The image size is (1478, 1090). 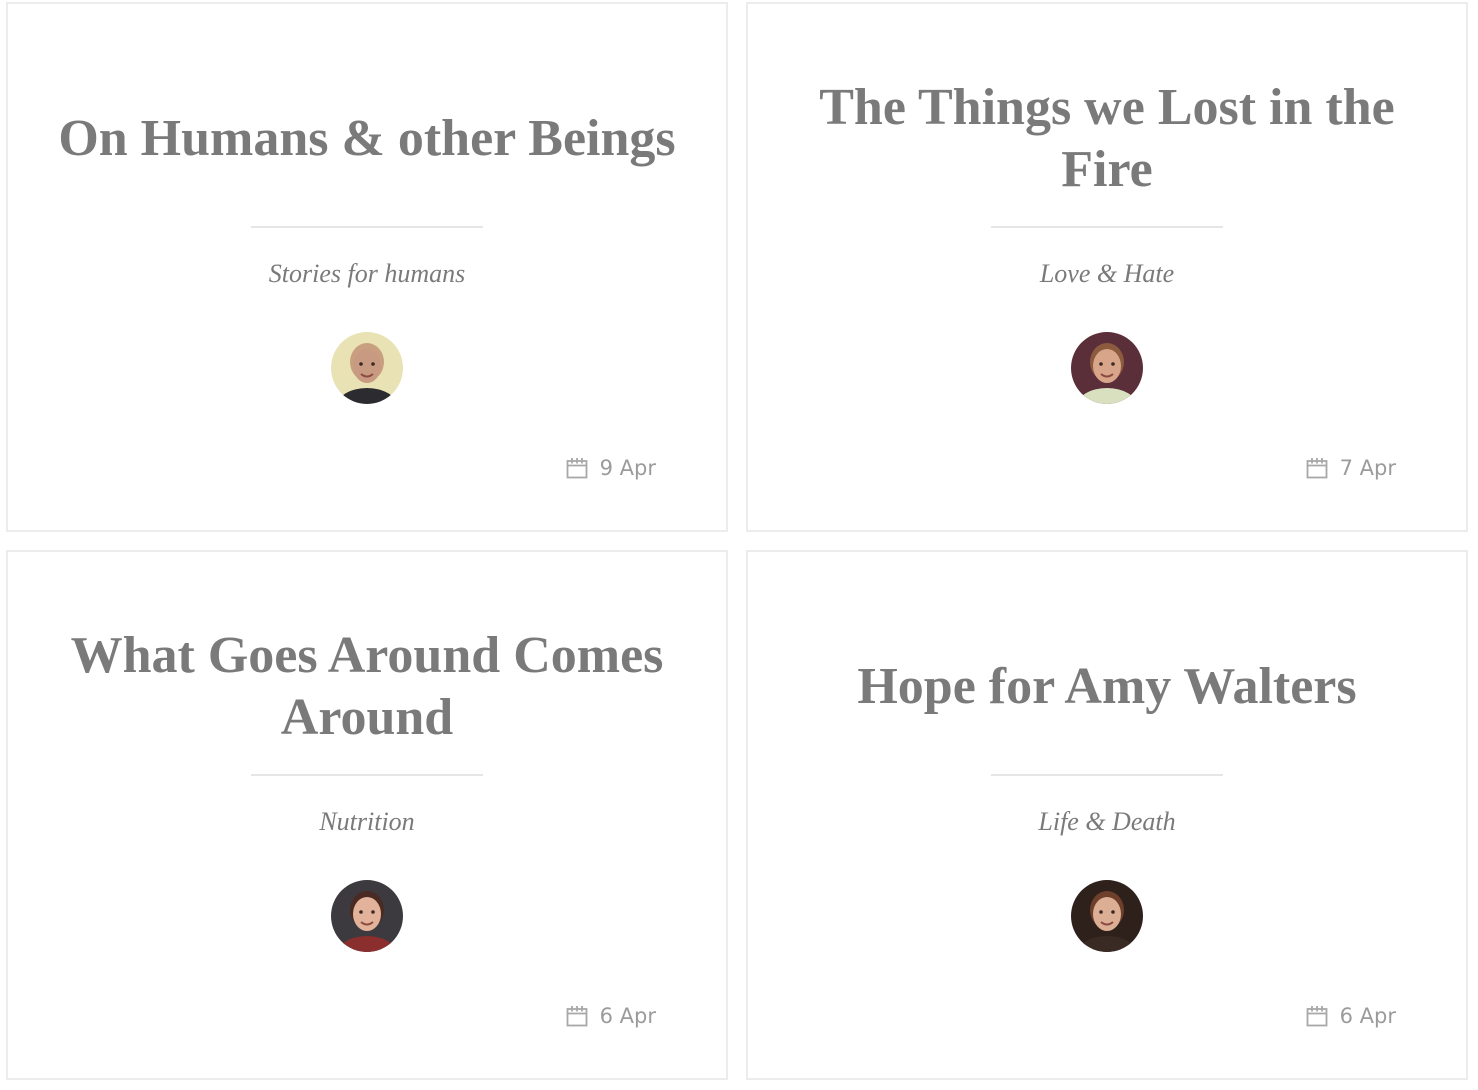 I want to click on post-date: 7 Apr, so click(x=1351, y=468).